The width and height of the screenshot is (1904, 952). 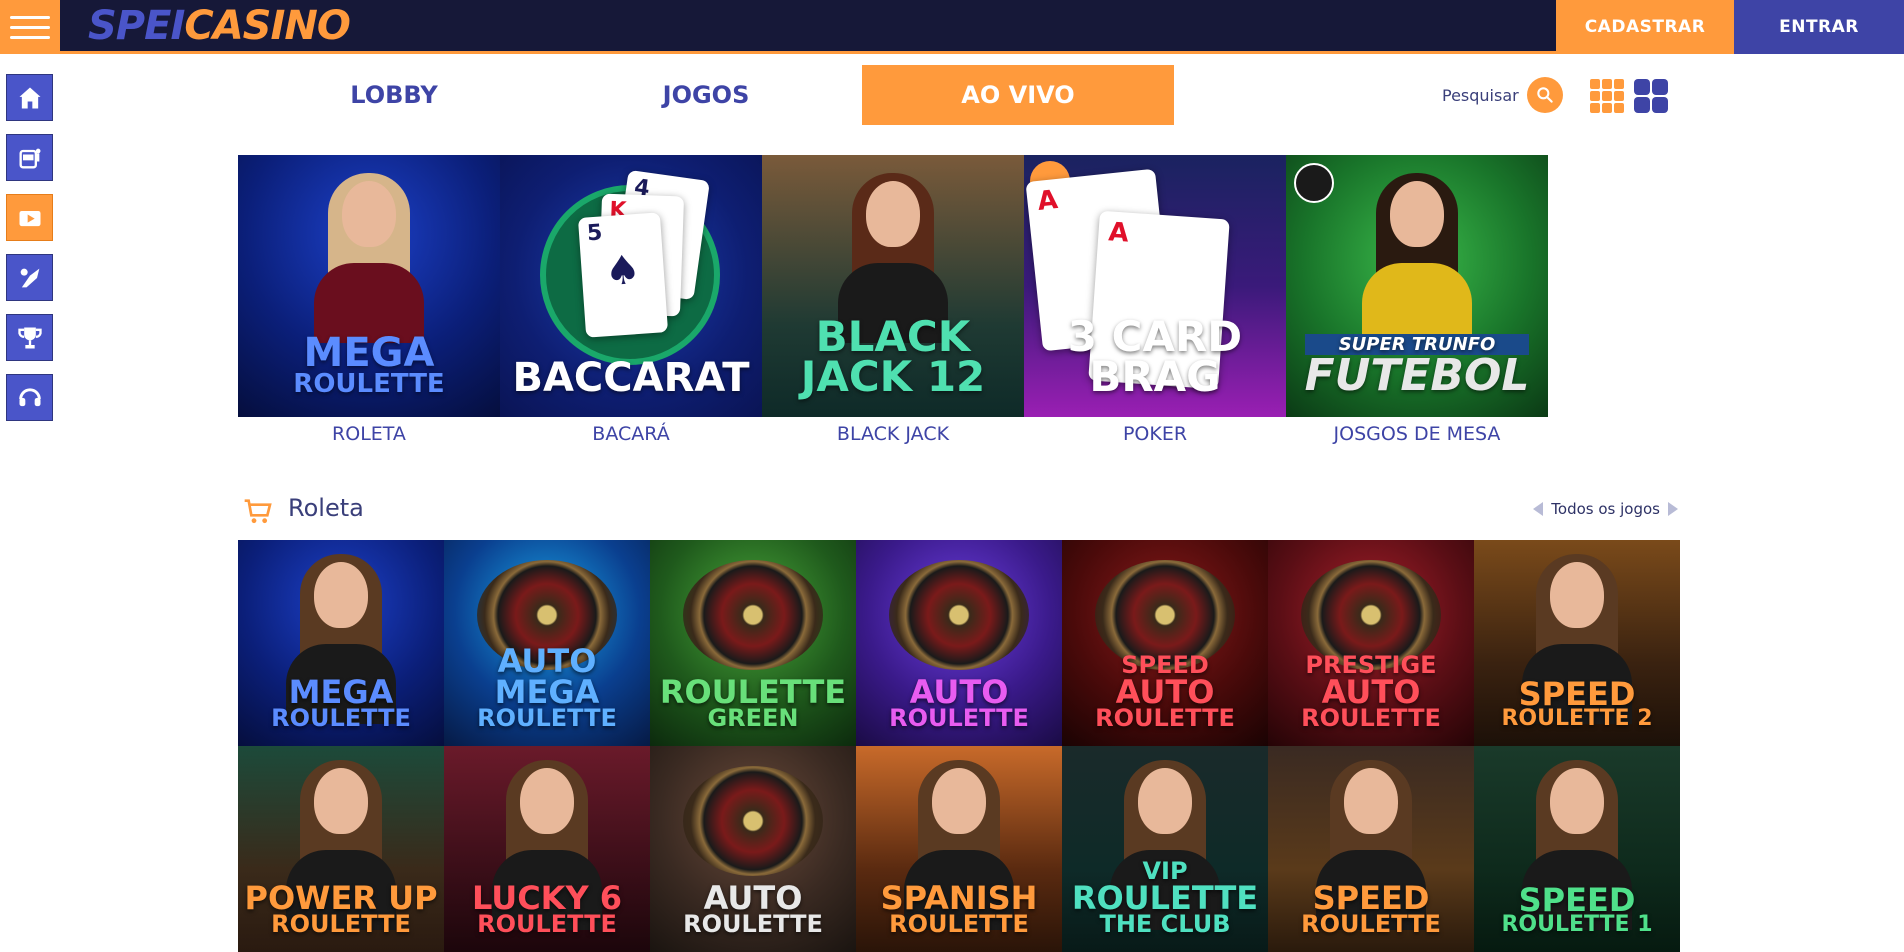 I want to click on game-title-line: ROULETTE 2, so click(x=1577, y=719).